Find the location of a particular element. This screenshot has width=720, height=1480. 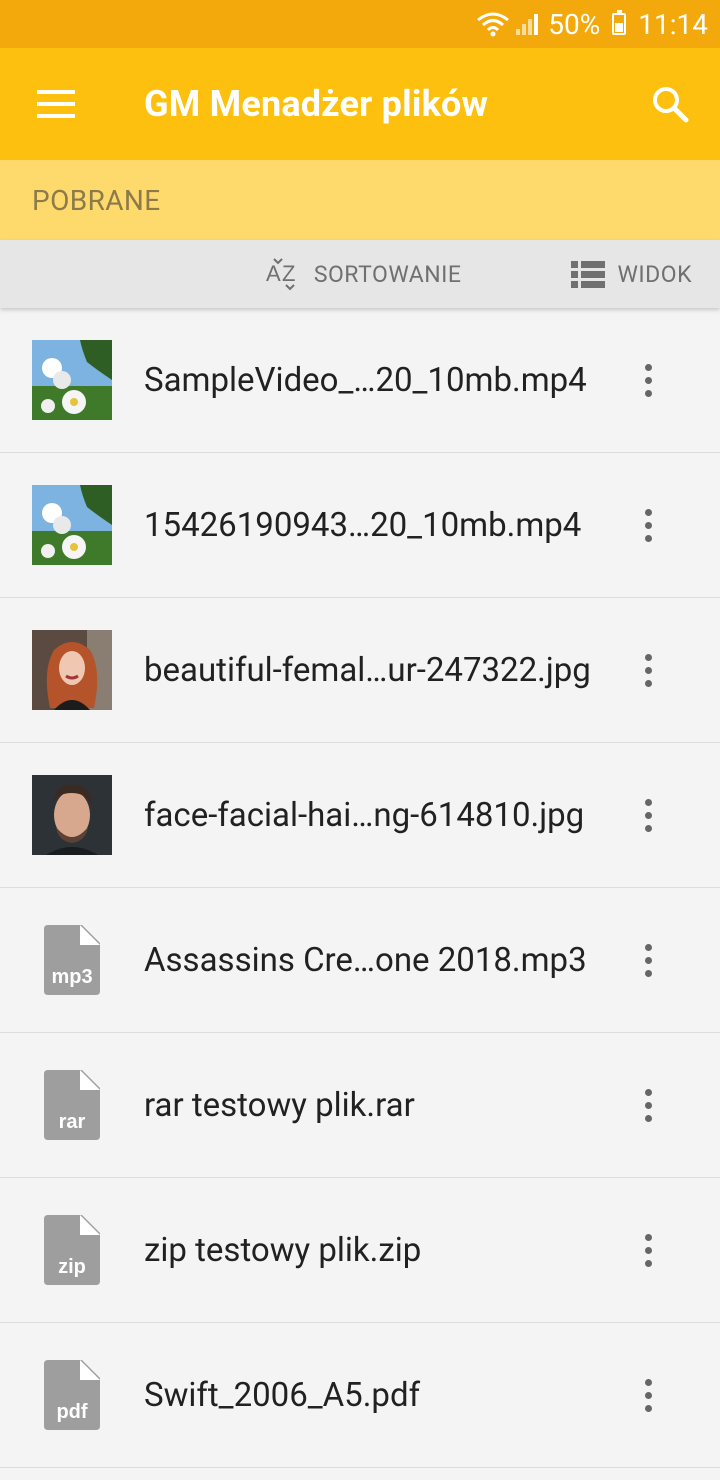

audio-file-icon: mp3 is located at coordinates (72, 960).